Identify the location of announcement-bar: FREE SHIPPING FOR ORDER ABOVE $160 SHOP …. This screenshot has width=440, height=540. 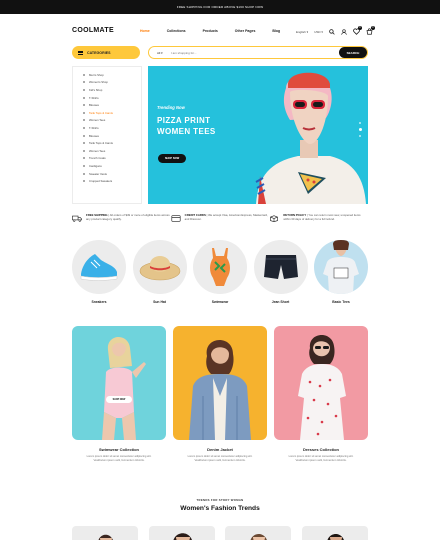
(220, 7).